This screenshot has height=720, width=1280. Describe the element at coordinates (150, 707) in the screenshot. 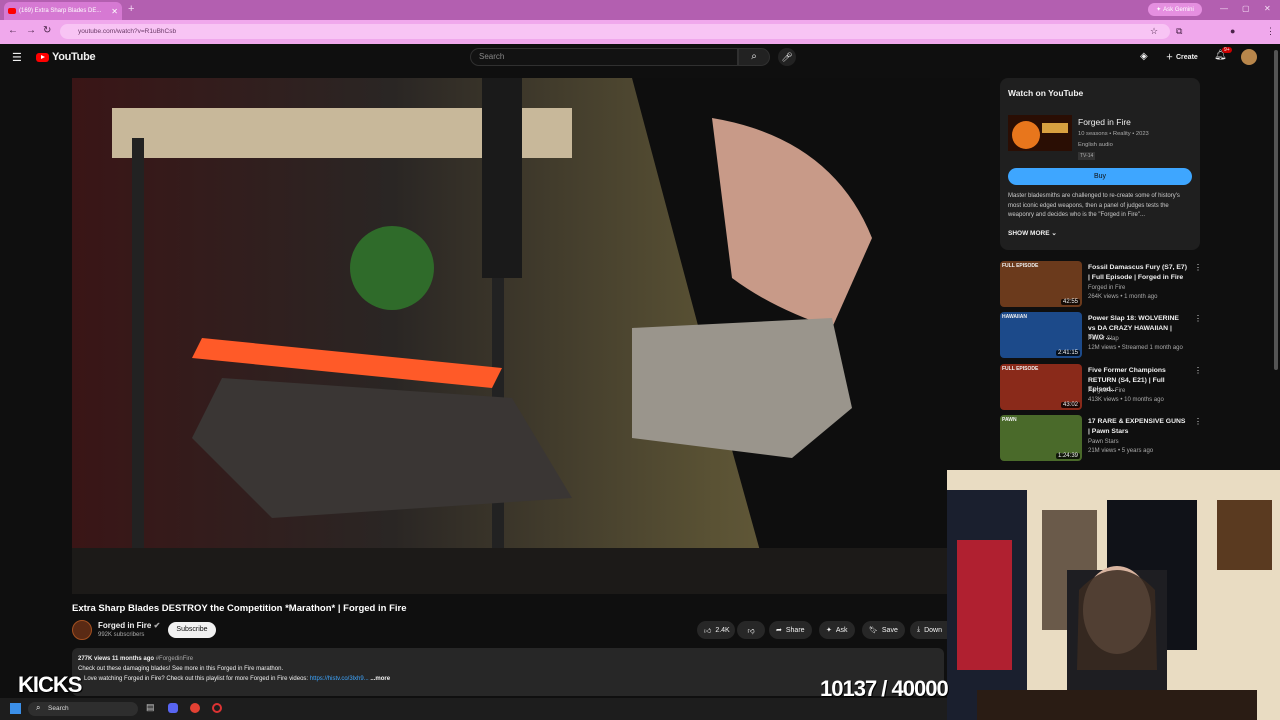

I see `file-explorer-icon: ▤` at that location.